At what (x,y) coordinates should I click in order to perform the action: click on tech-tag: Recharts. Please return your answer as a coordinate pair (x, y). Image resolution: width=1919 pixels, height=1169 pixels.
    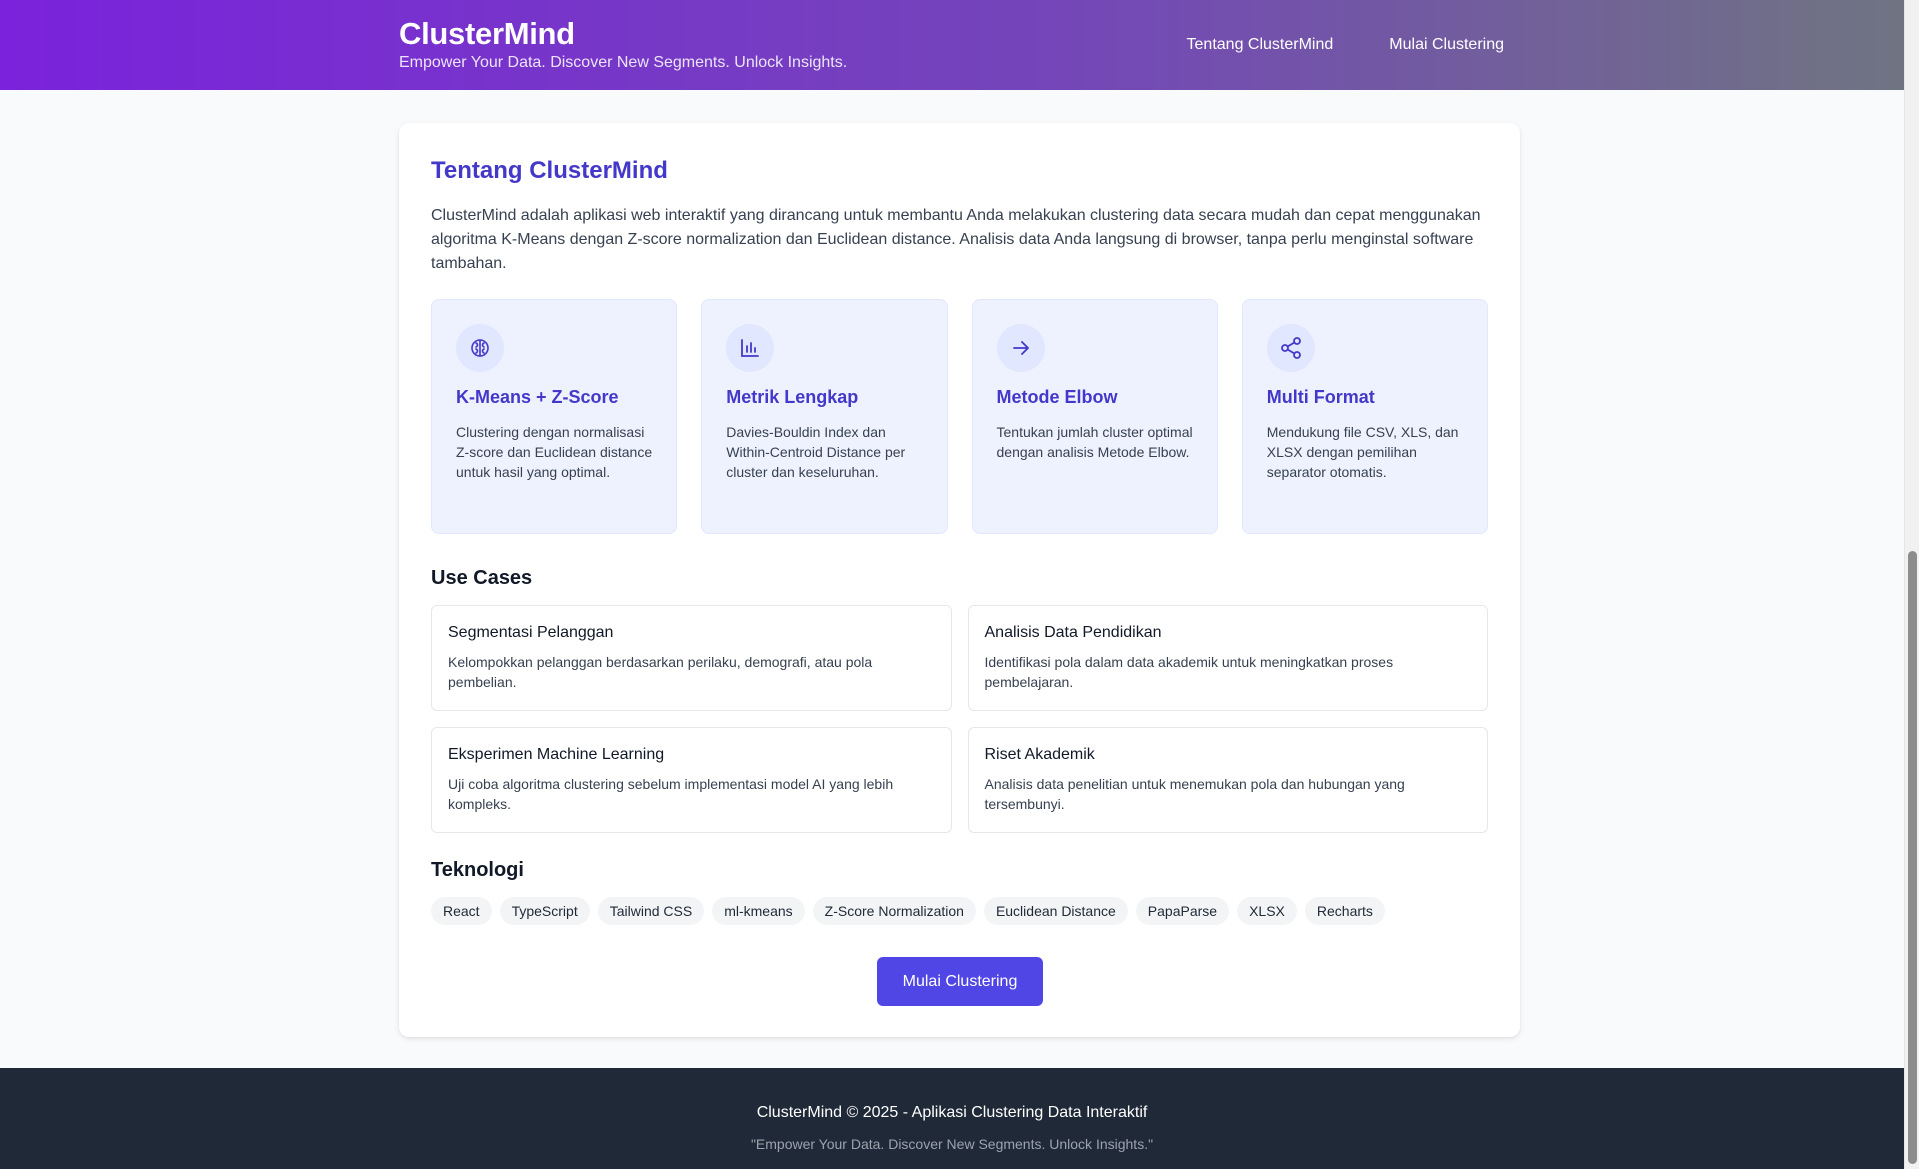
    Looking at the image, I should click on (1344, 911).